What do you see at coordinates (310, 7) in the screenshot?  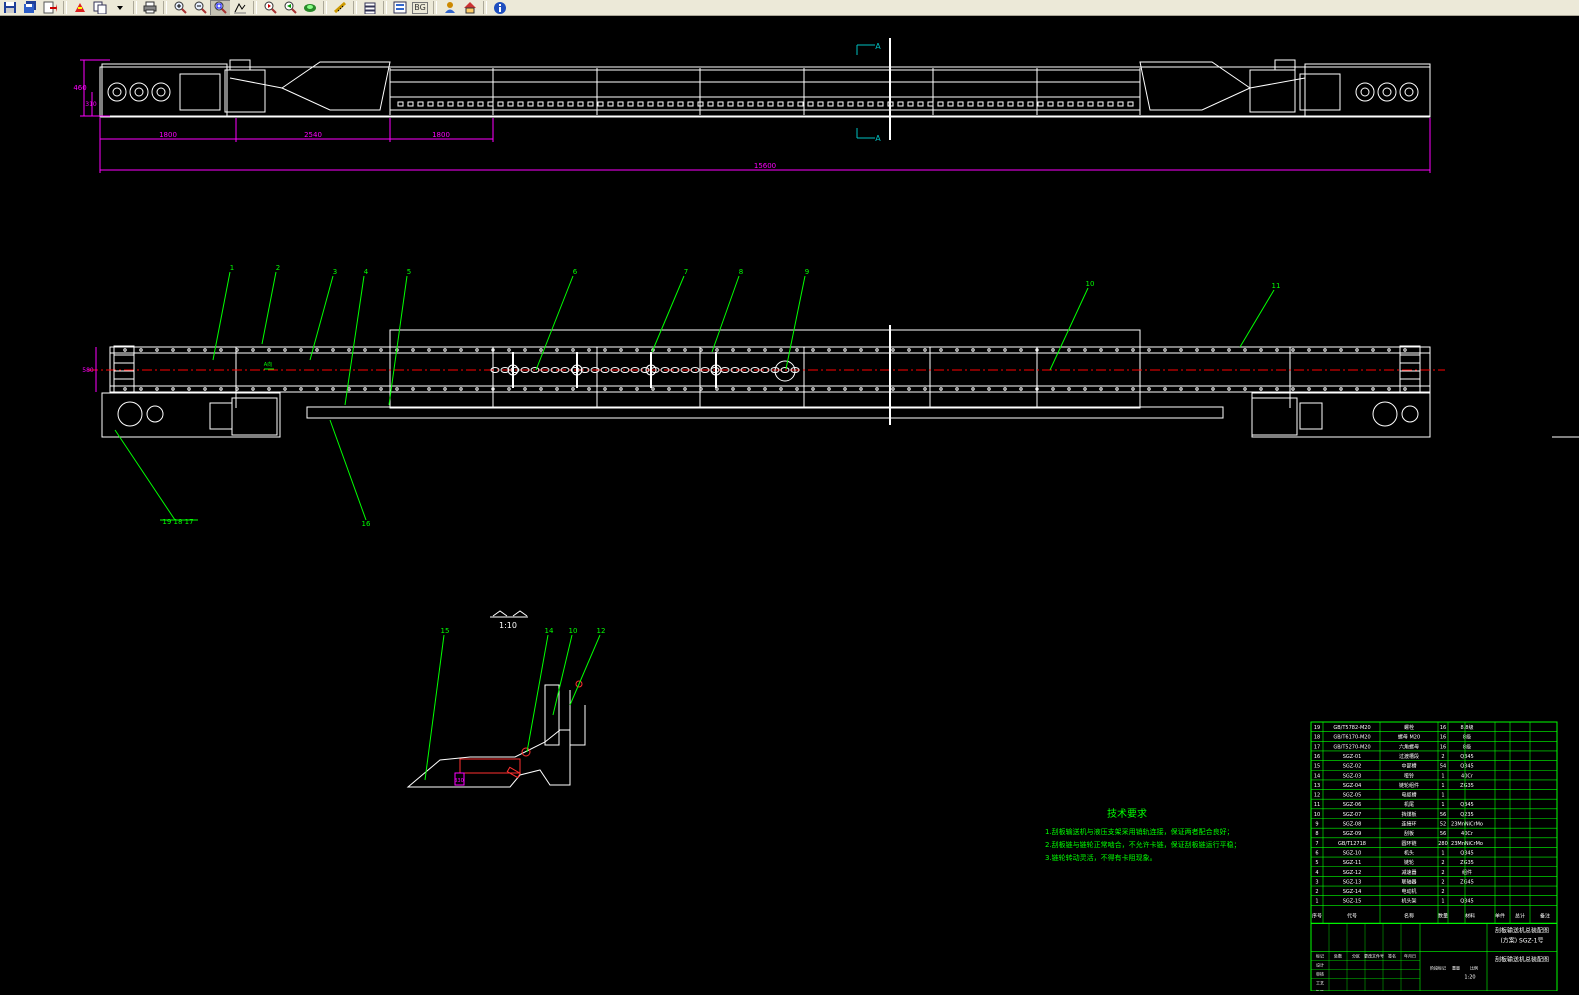 I see `pan-button` at bounding box center [310, 7].